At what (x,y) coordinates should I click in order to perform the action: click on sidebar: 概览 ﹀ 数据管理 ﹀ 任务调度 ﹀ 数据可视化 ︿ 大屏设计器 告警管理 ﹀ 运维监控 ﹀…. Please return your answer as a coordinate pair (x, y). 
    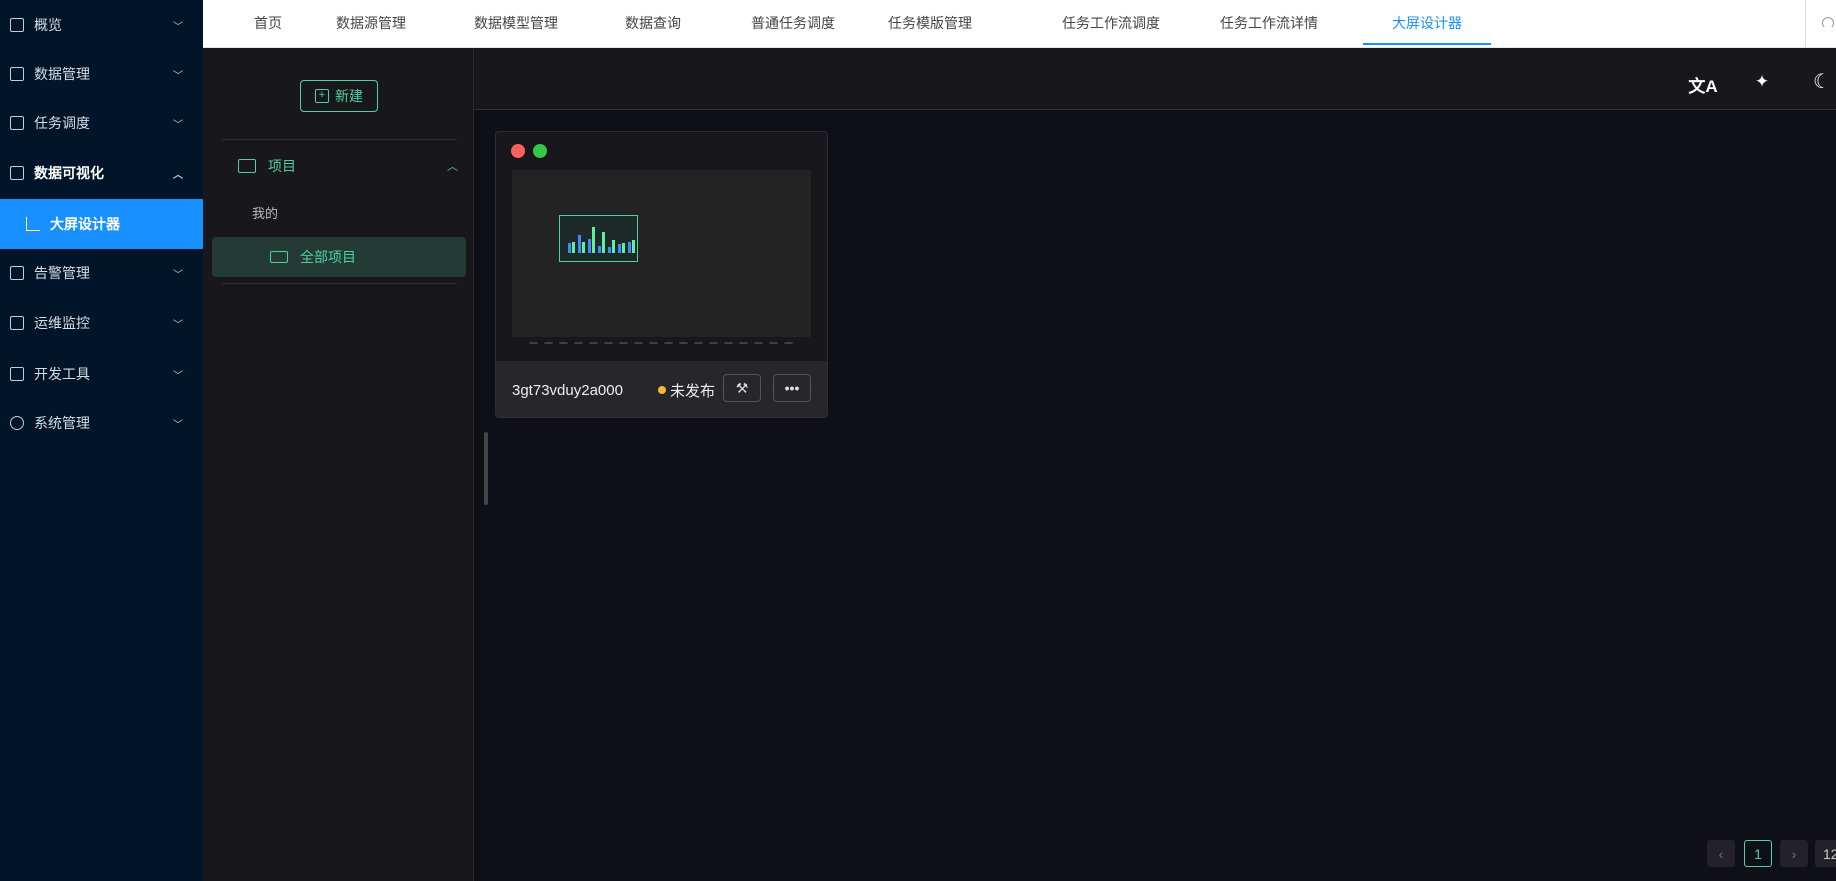
    Looking at the image, I should click on (101, 440).